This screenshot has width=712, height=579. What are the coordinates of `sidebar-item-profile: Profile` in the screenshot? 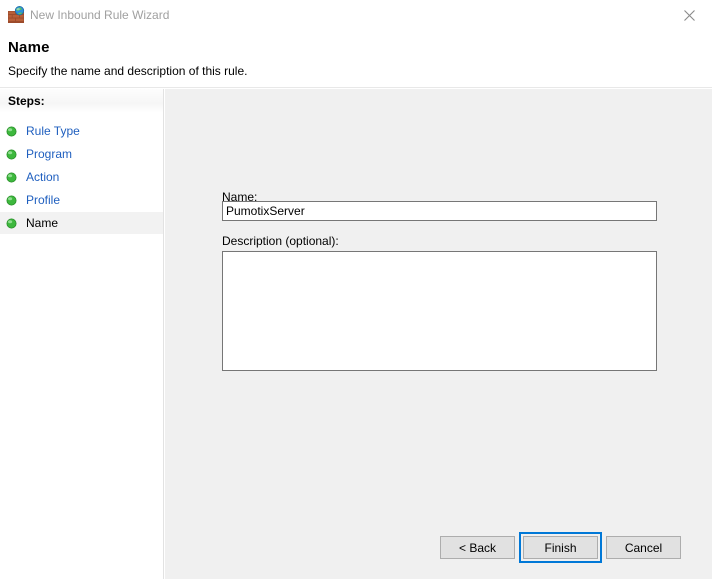 It's located at (81, 200).